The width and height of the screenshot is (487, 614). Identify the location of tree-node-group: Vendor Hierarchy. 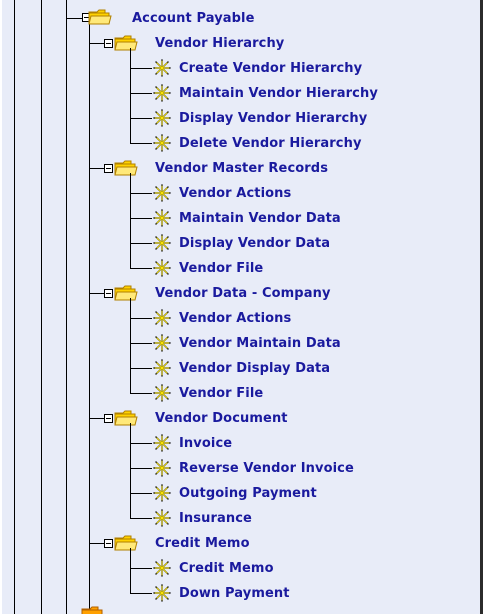
(219, 43).